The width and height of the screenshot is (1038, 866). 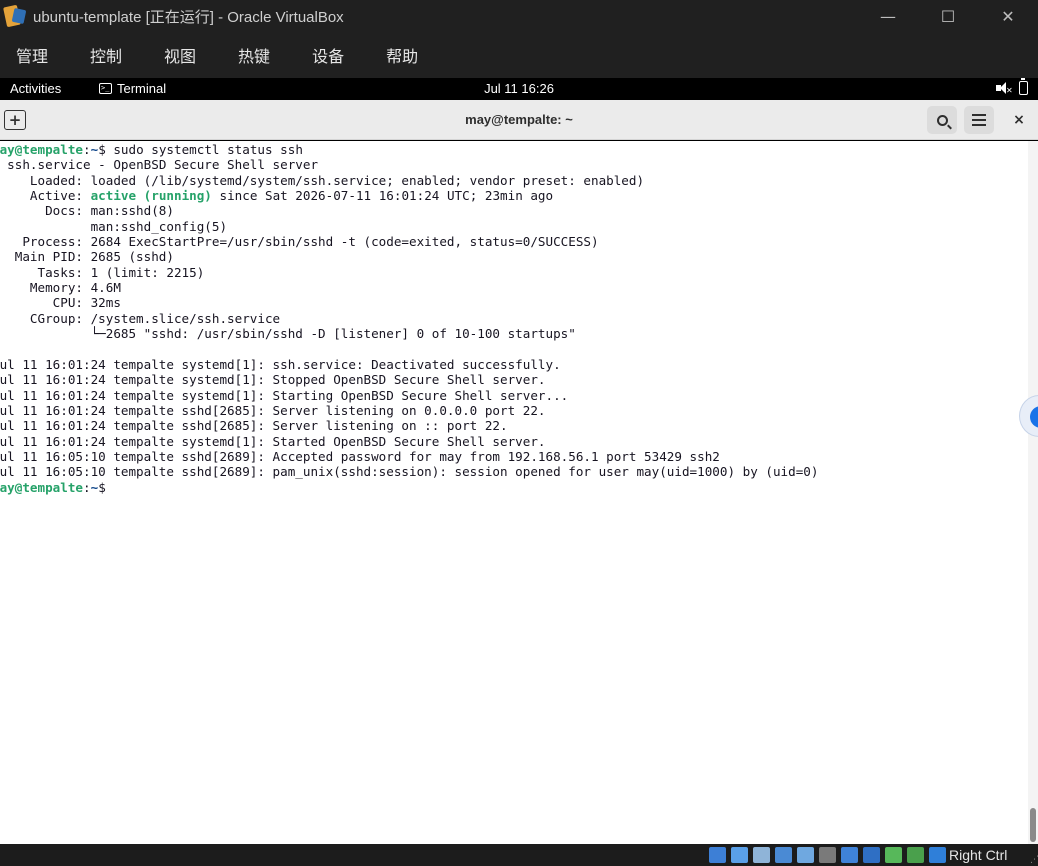 I want to click on system-tray: ✕, so click(x=1011, y=86).